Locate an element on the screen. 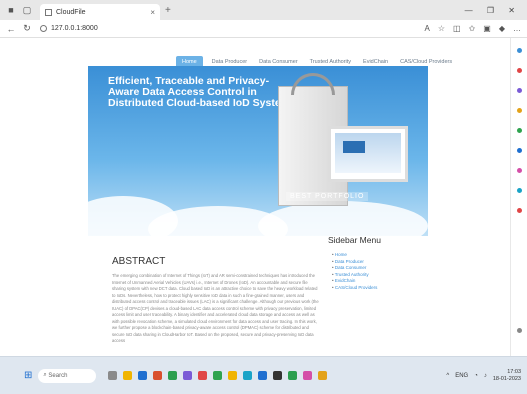 This screenshot has height=394, width=527. browser-sidebar is located at coordinates (518, 197).